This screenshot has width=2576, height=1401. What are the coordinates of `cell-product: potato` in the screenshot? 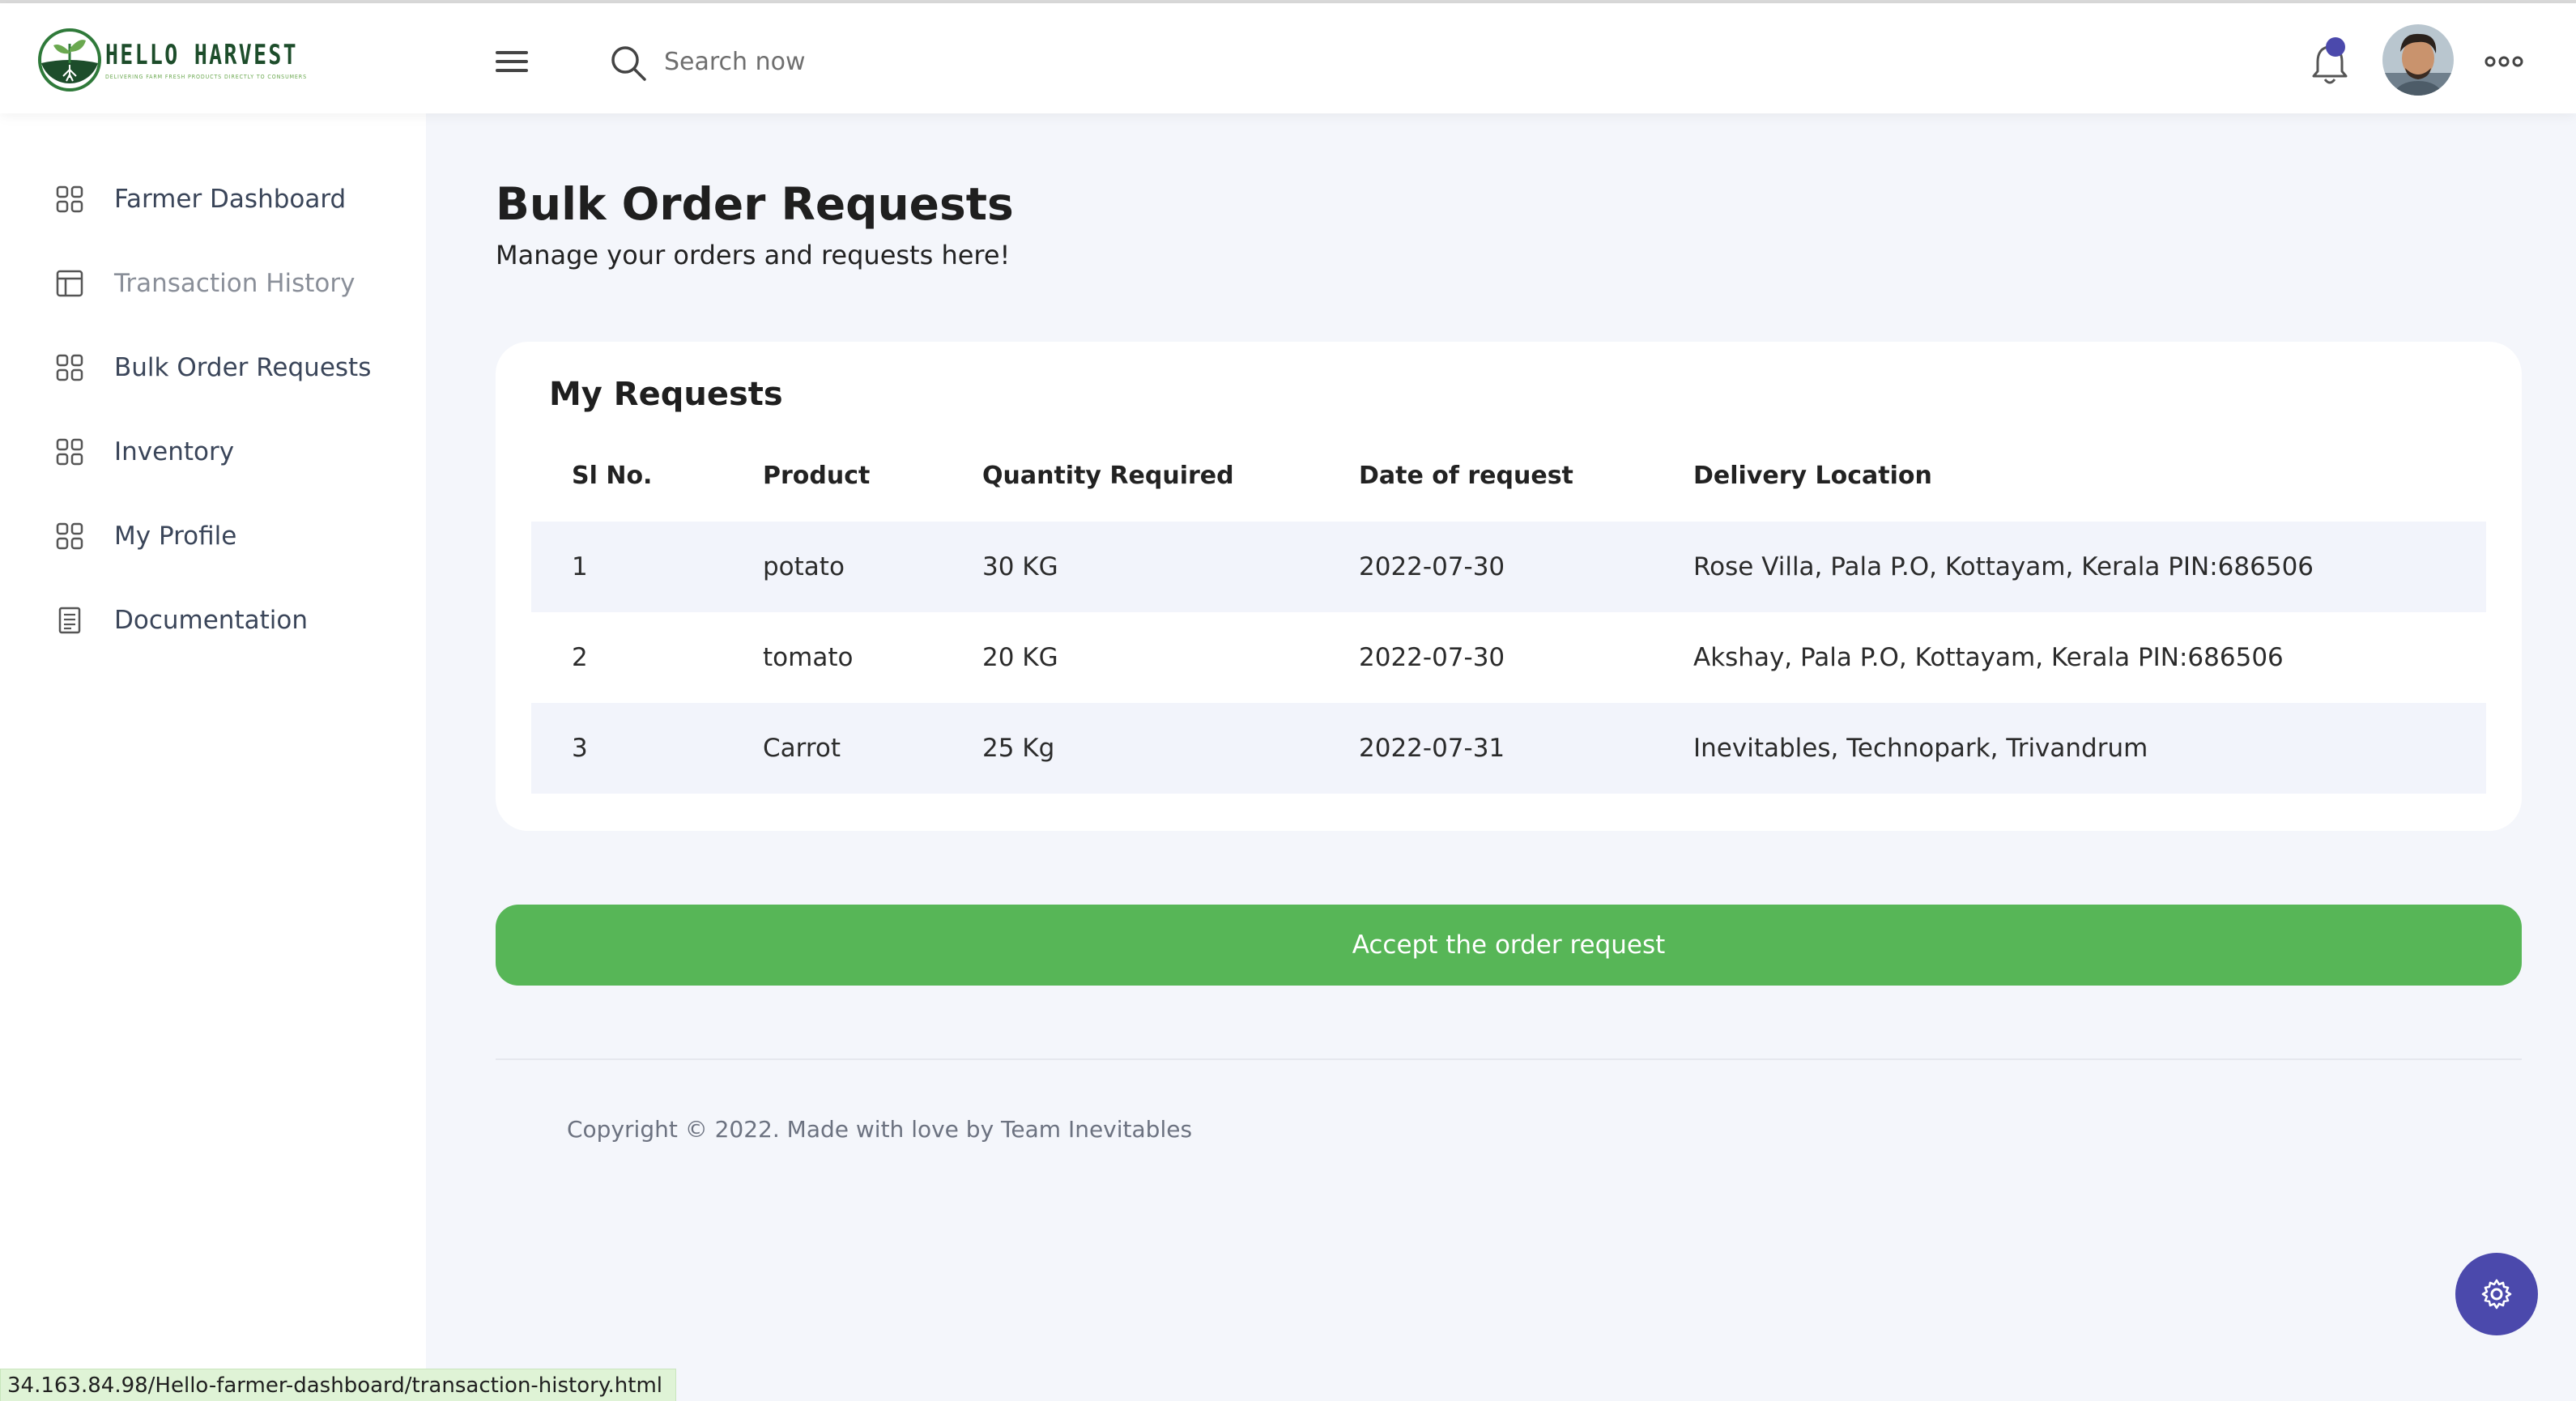 It's located at (804, 566).